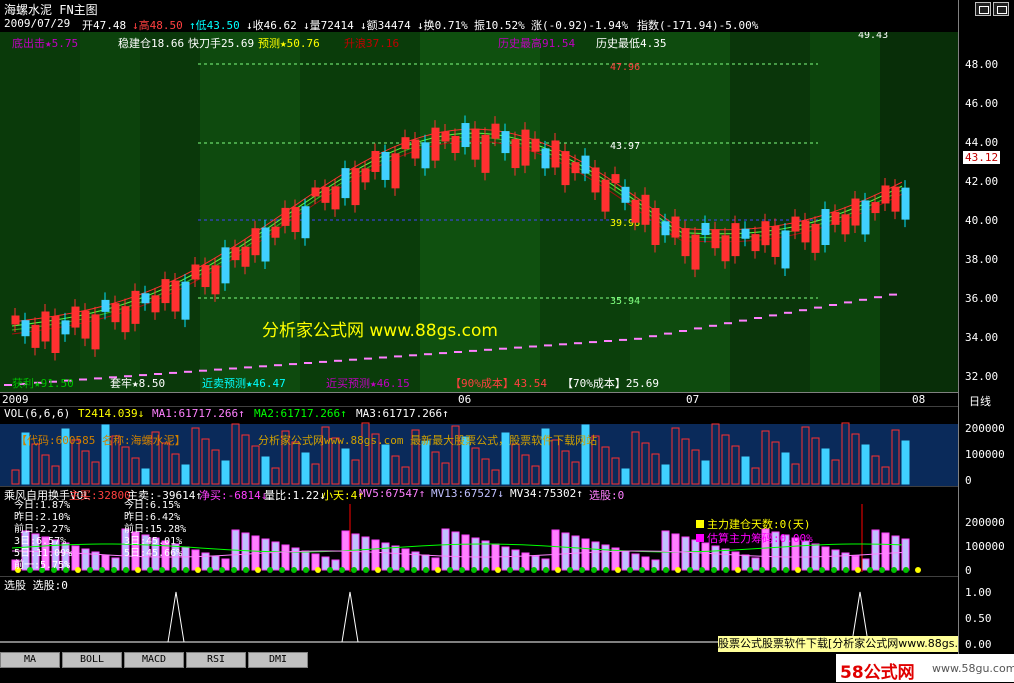 This screenshot has height=683, width=1014. What do you see at coordinates (42, 565) in the screenshot?
I see `ind-left-line-5: 前一:5.75%` at bounding box center [42, 565].